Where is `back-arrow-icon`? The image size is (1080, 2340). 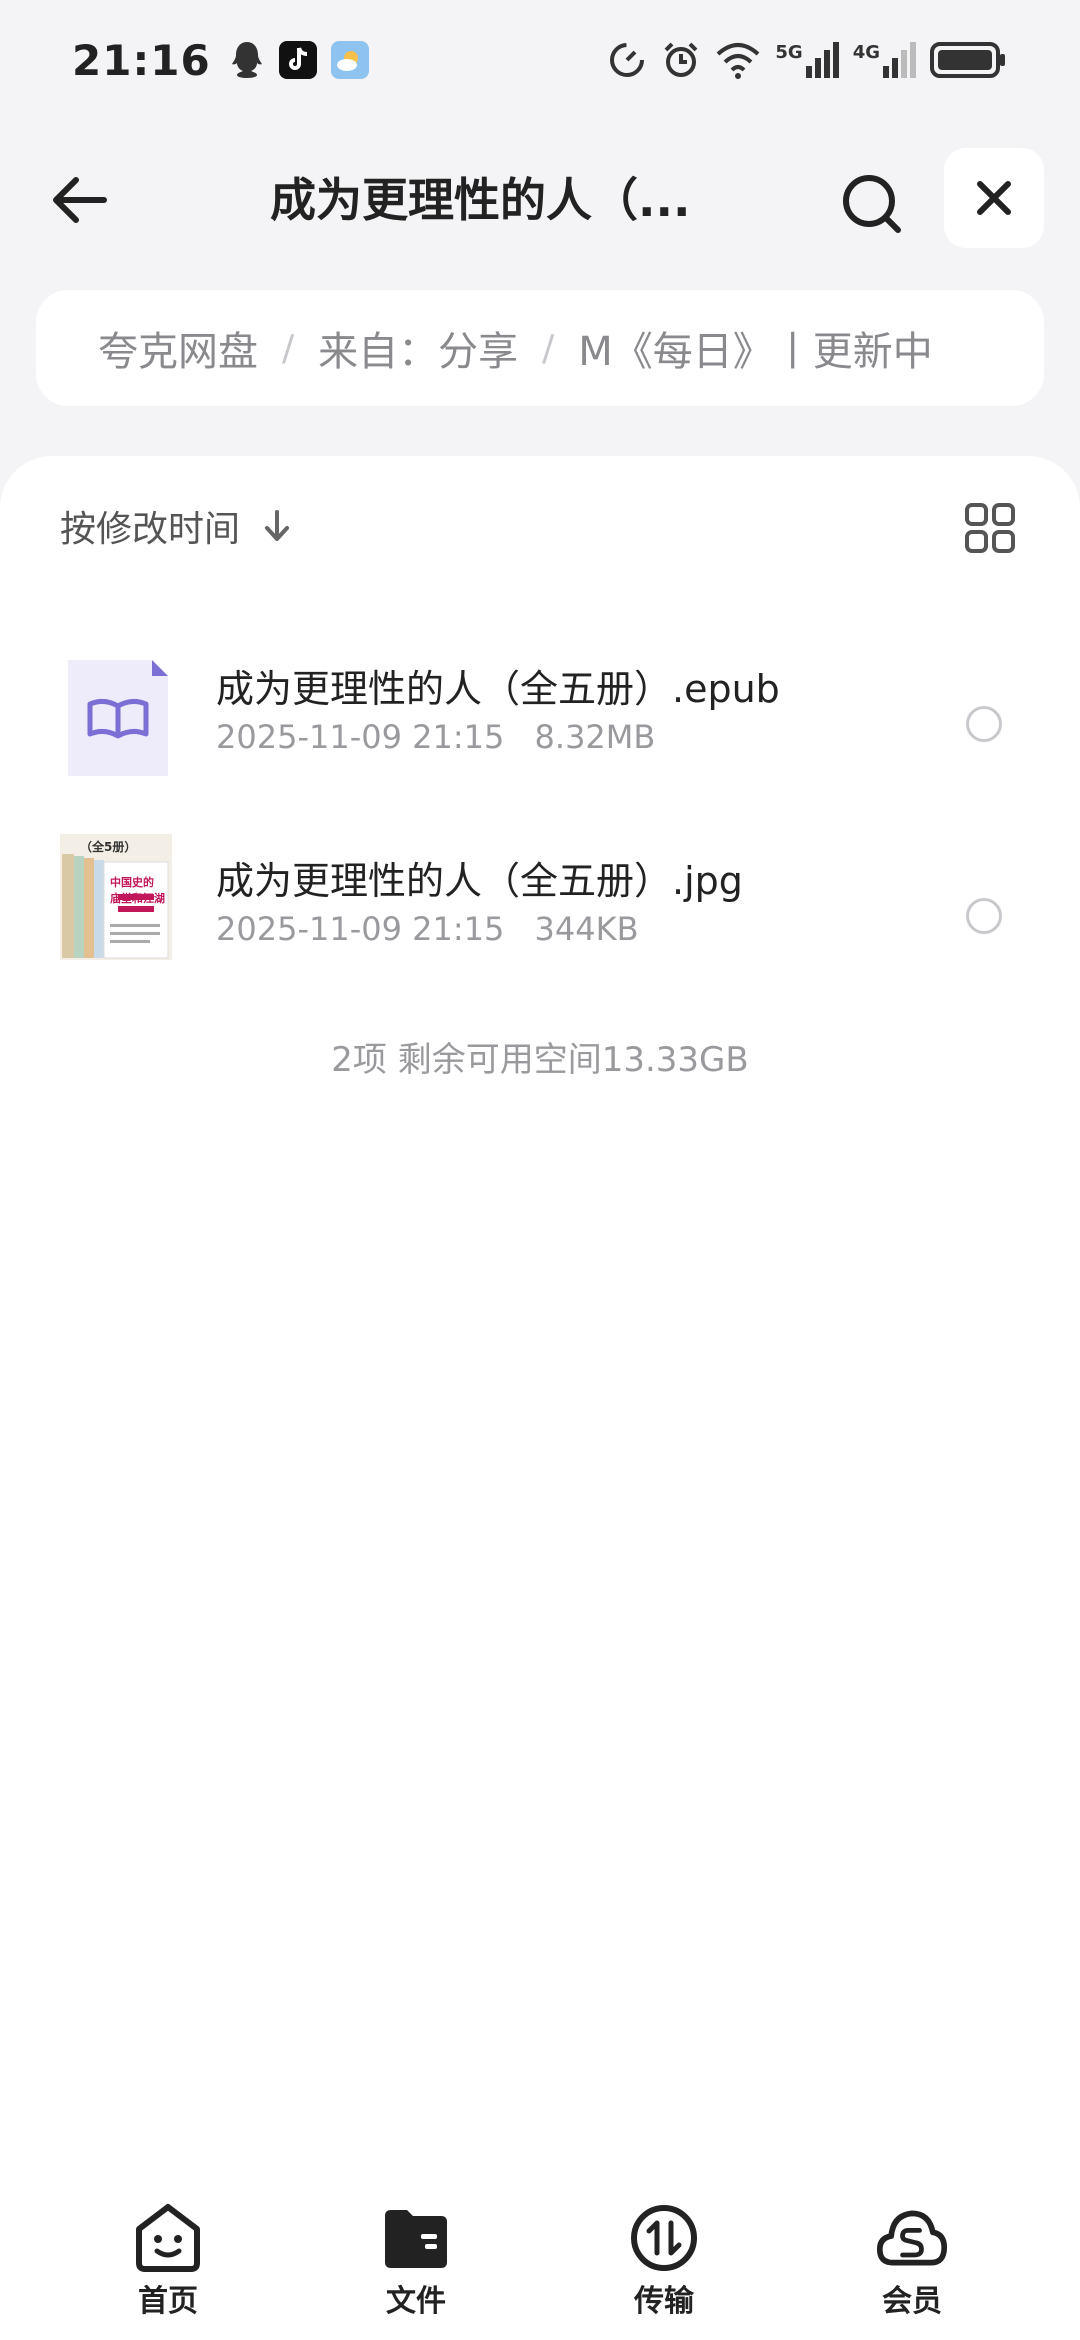 back-arrow-icon is located at coordinates (80, 200).